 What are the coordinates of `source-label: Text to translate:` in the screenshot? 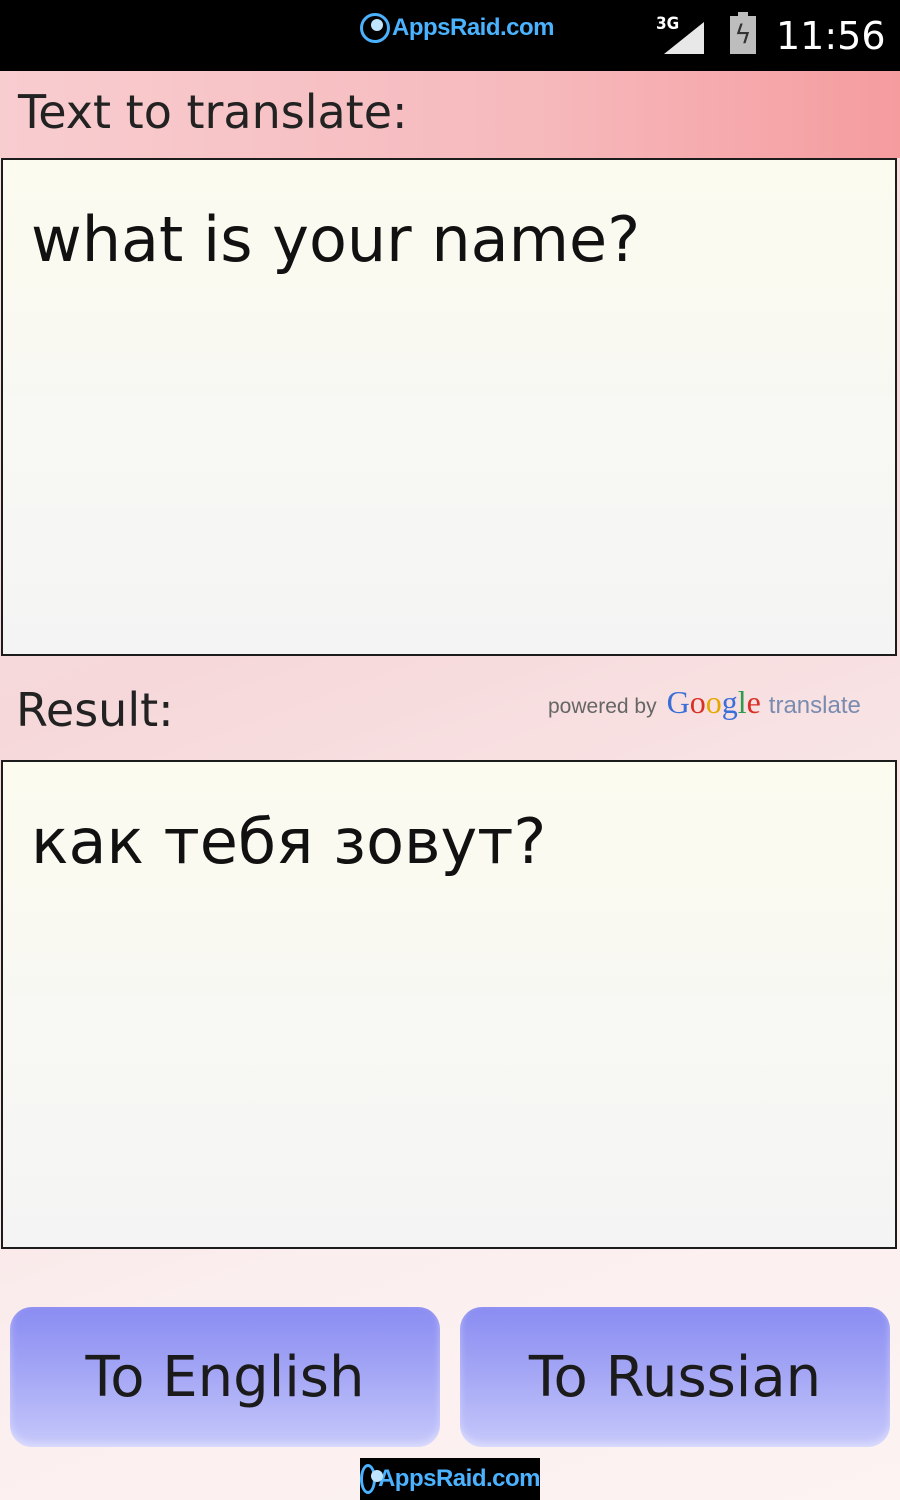 It's located at (213, 112).